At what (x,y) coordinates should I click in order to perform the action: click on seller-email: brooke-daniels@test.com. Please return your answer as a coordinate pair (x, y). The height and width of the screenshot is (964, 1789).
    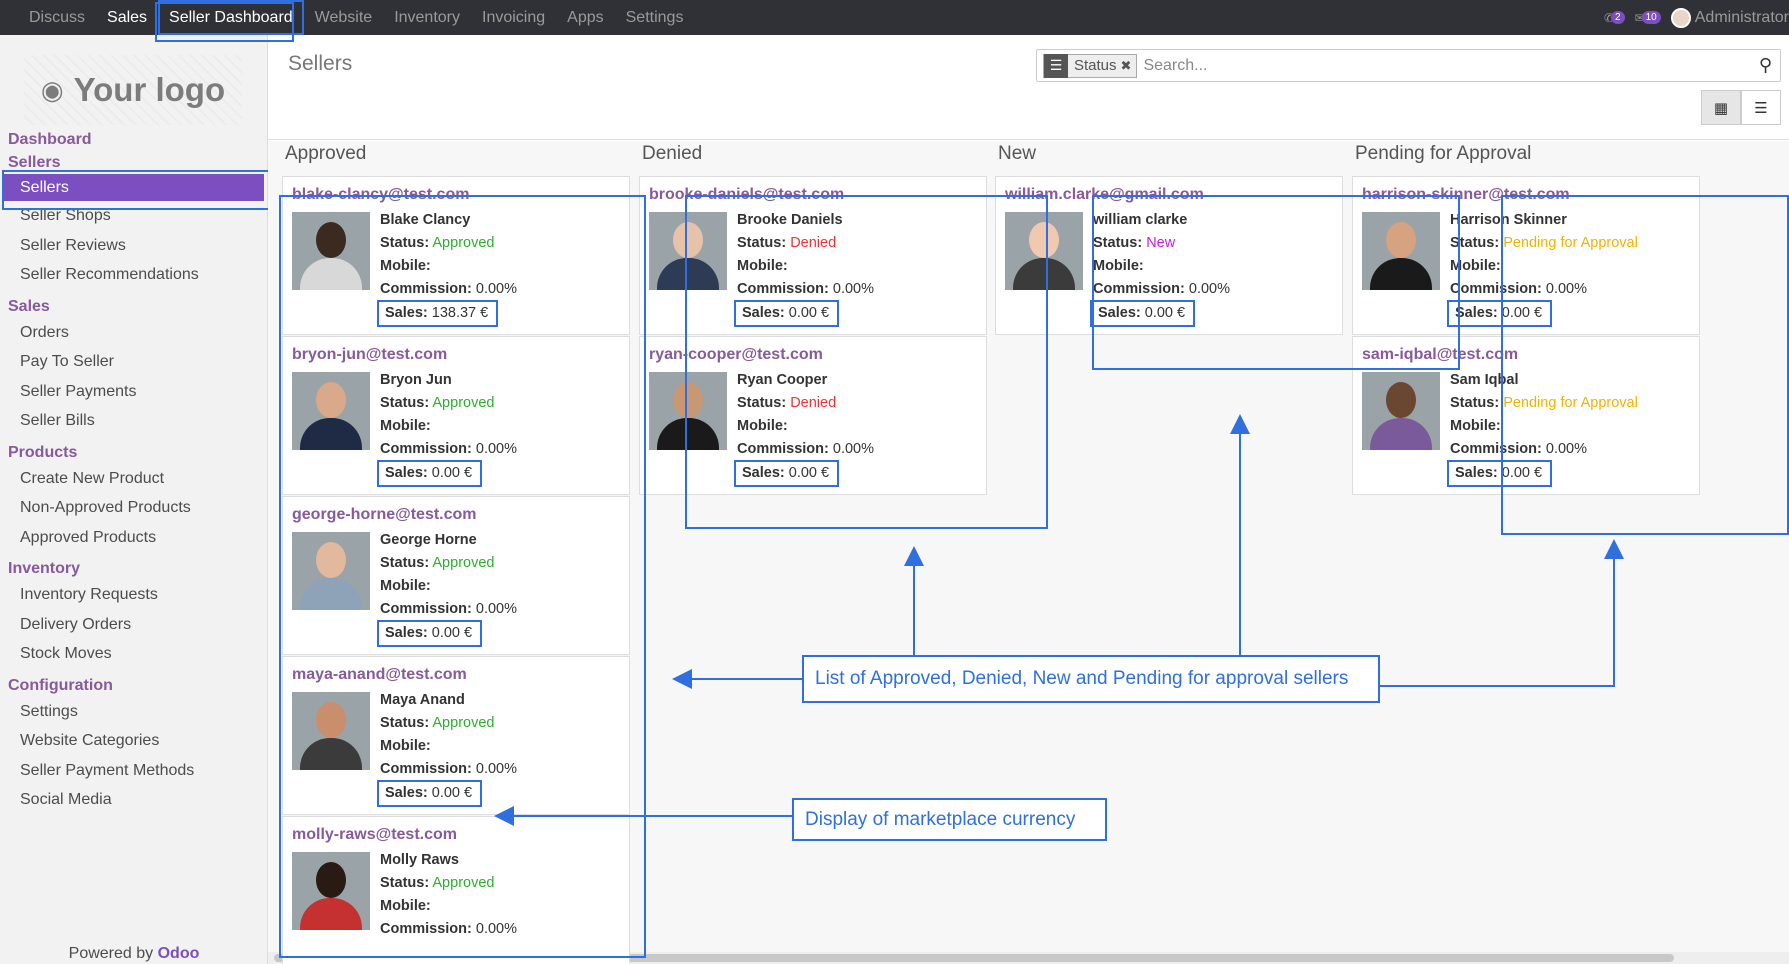
    Looking at the image, I should click on (746, 195).